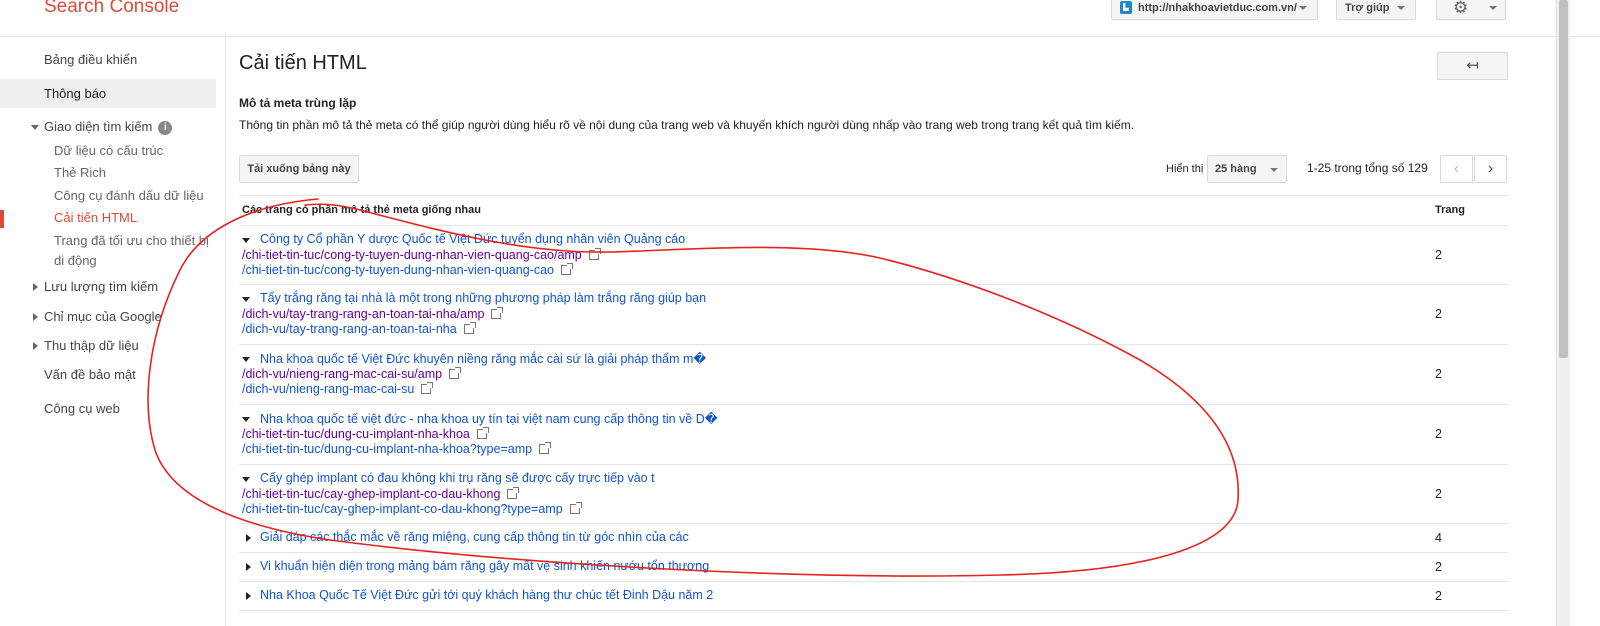 The image size is (1600, 626). I want to click on sidebar-item-google-index: Chỉ mục của Google, so click(108, 316).